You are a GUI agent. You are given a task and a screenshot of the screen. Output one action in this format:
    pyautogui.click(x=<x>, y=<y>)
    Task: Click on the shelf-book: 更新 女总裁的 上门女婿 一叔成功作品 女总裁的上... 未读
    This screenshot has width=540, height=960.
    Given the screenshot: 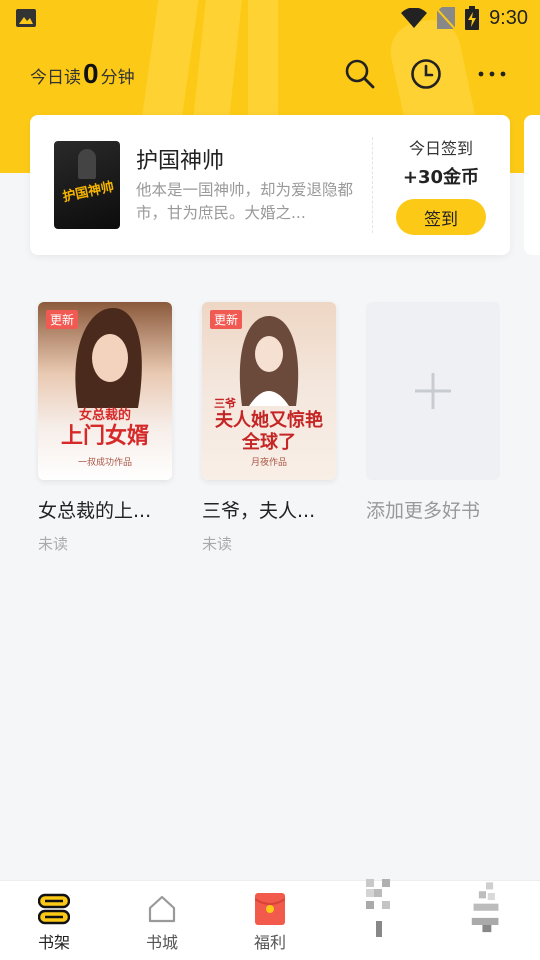 What is the action you would take?
    pyautogui.click(x=105, y=428)
    